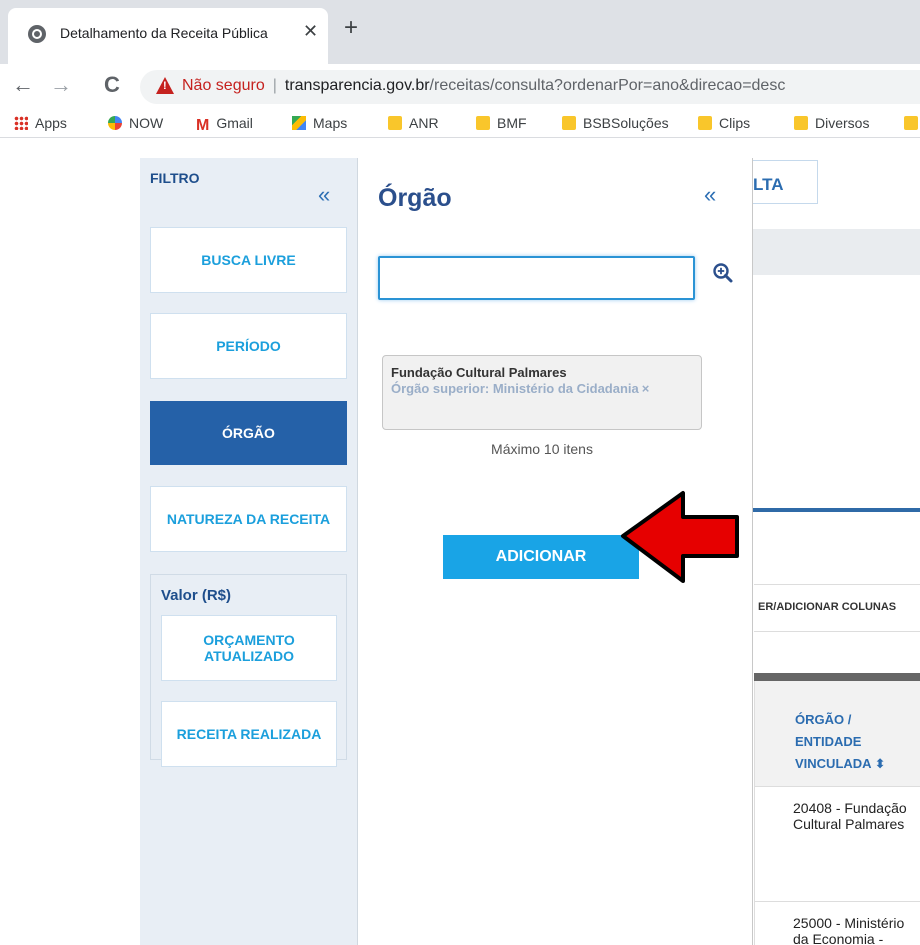  Describe the element at coordinates (837, 843) in the screenshot. I see `table-row: 20408 - Fundação Cultural Palmares` at that location.